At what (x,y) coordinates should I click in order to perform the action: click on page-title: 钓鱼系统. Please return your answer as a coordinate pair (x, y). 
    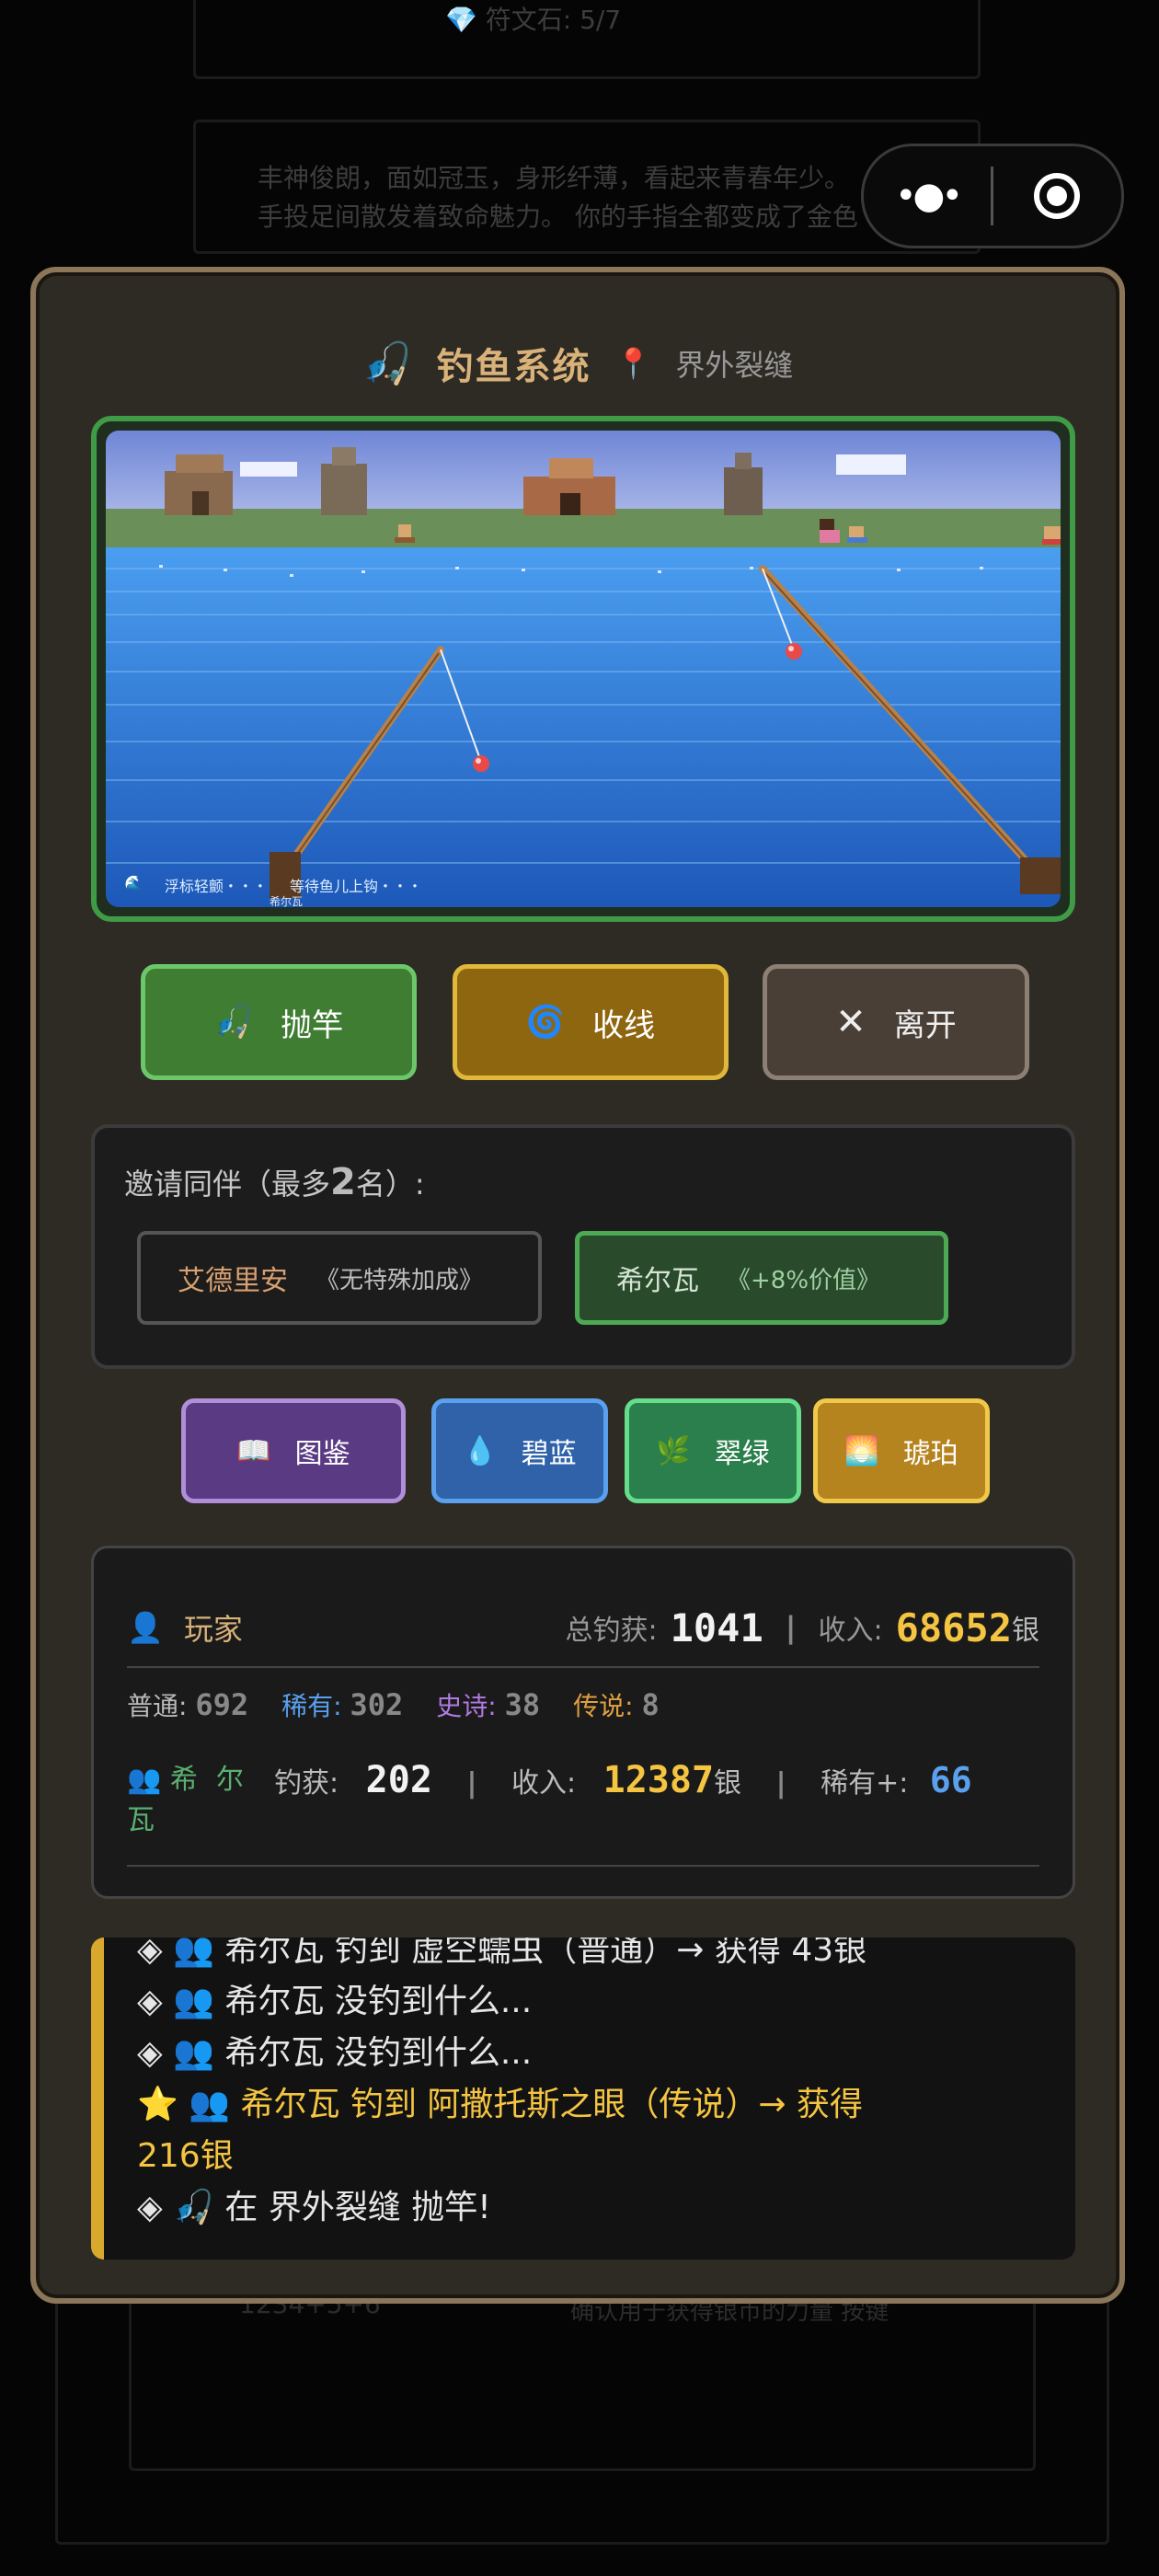
    Looking at the image, I should click on (513, 367).